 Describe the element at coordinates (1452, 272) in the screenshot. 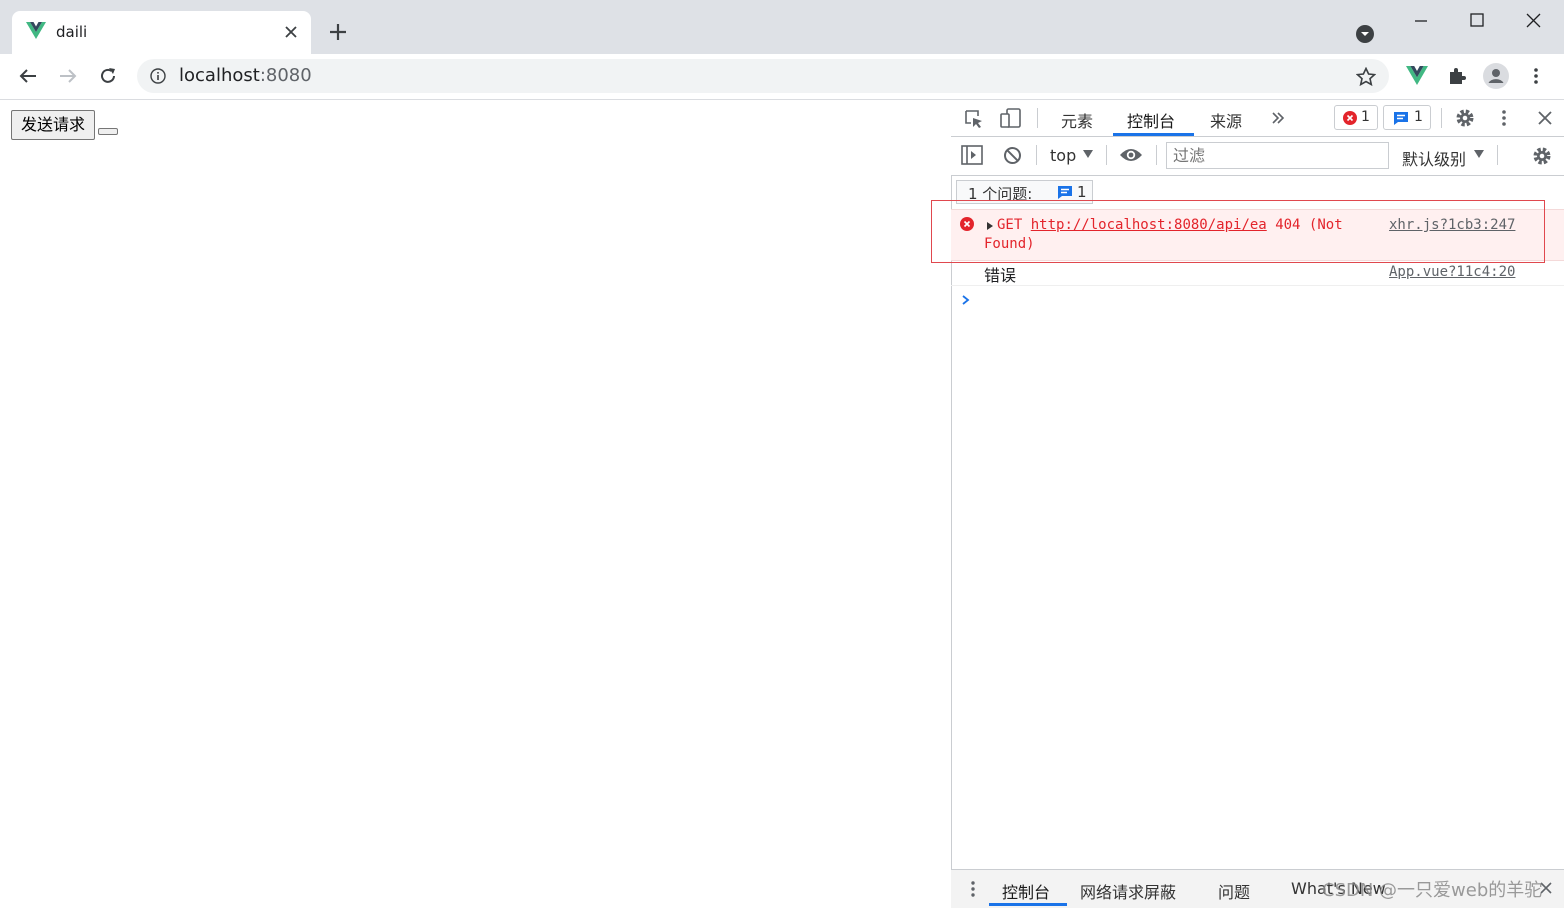

I see `log-source-link: App.vue?11c4:20` at that location.